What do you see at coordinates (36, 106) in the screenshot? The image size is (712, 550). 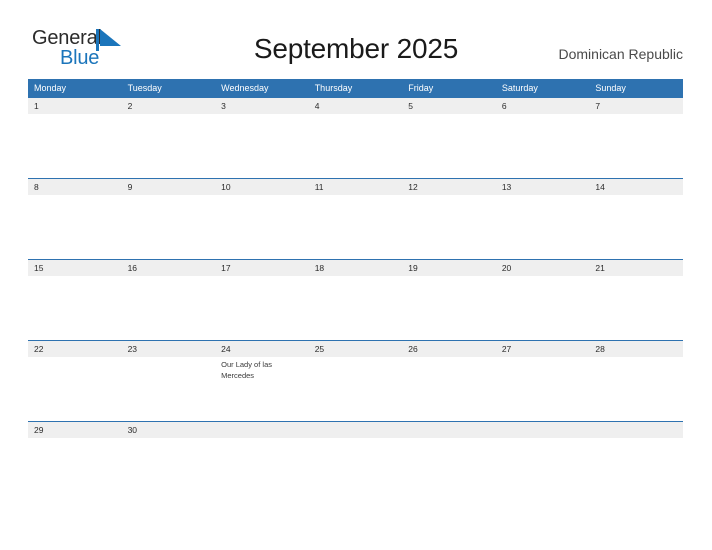 I see `day-number: 1` at bounding box center [36, 106].